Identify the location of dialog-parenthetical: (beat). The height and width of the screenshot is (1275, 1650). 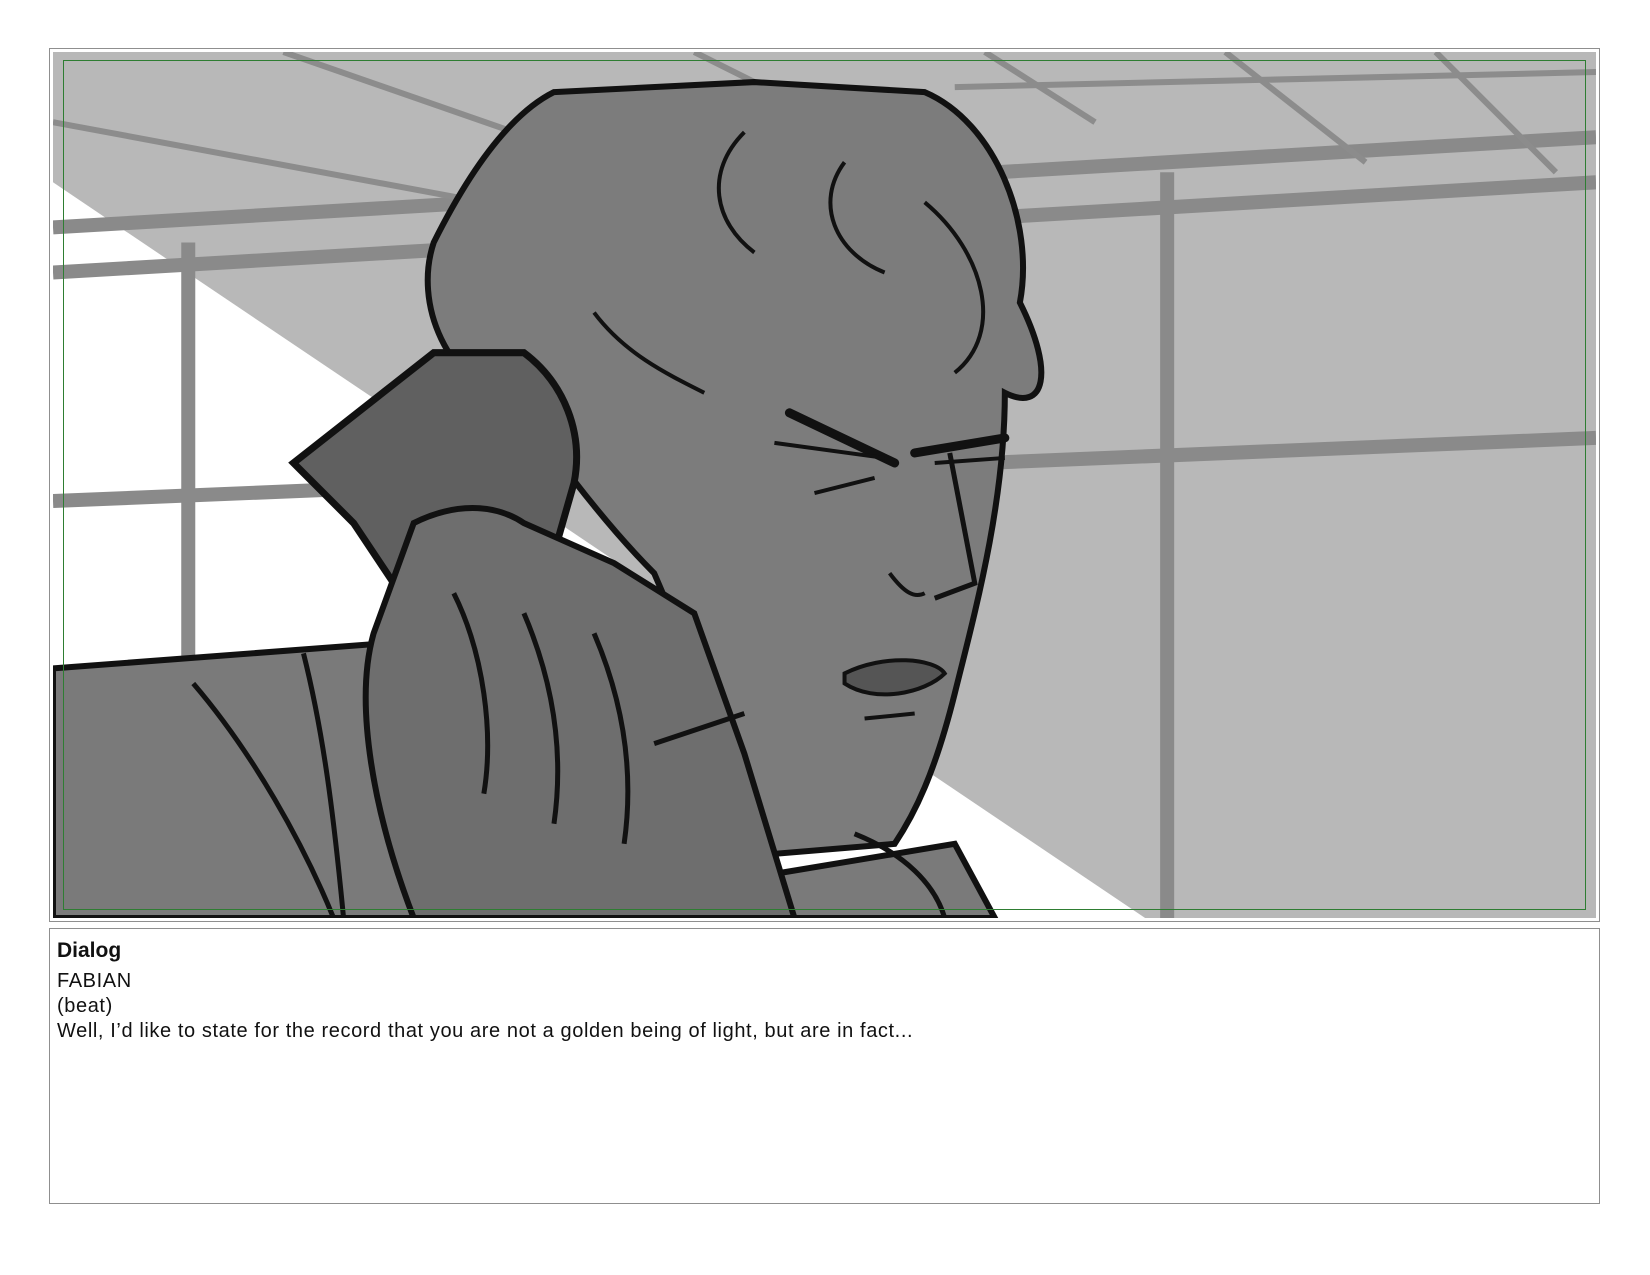
(85, 1006).